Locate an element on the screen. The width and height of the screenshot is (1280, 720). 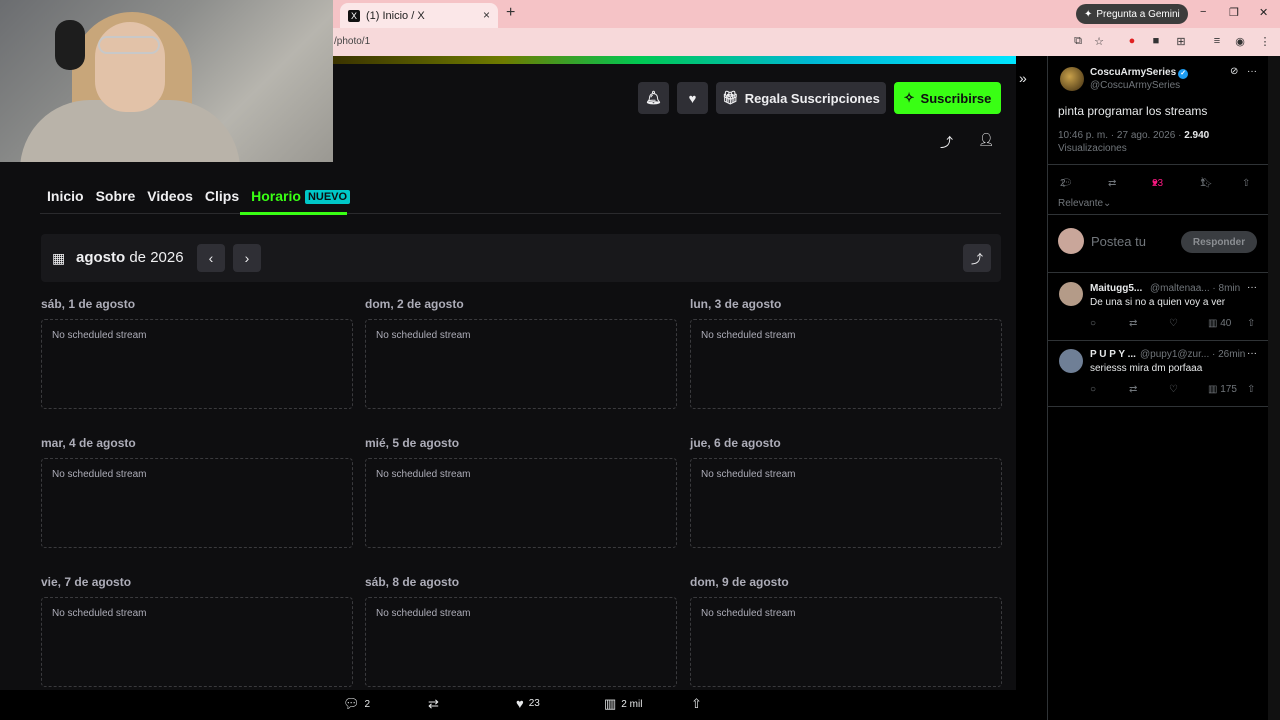
post-action-bar is located at coordinates (508, 705).